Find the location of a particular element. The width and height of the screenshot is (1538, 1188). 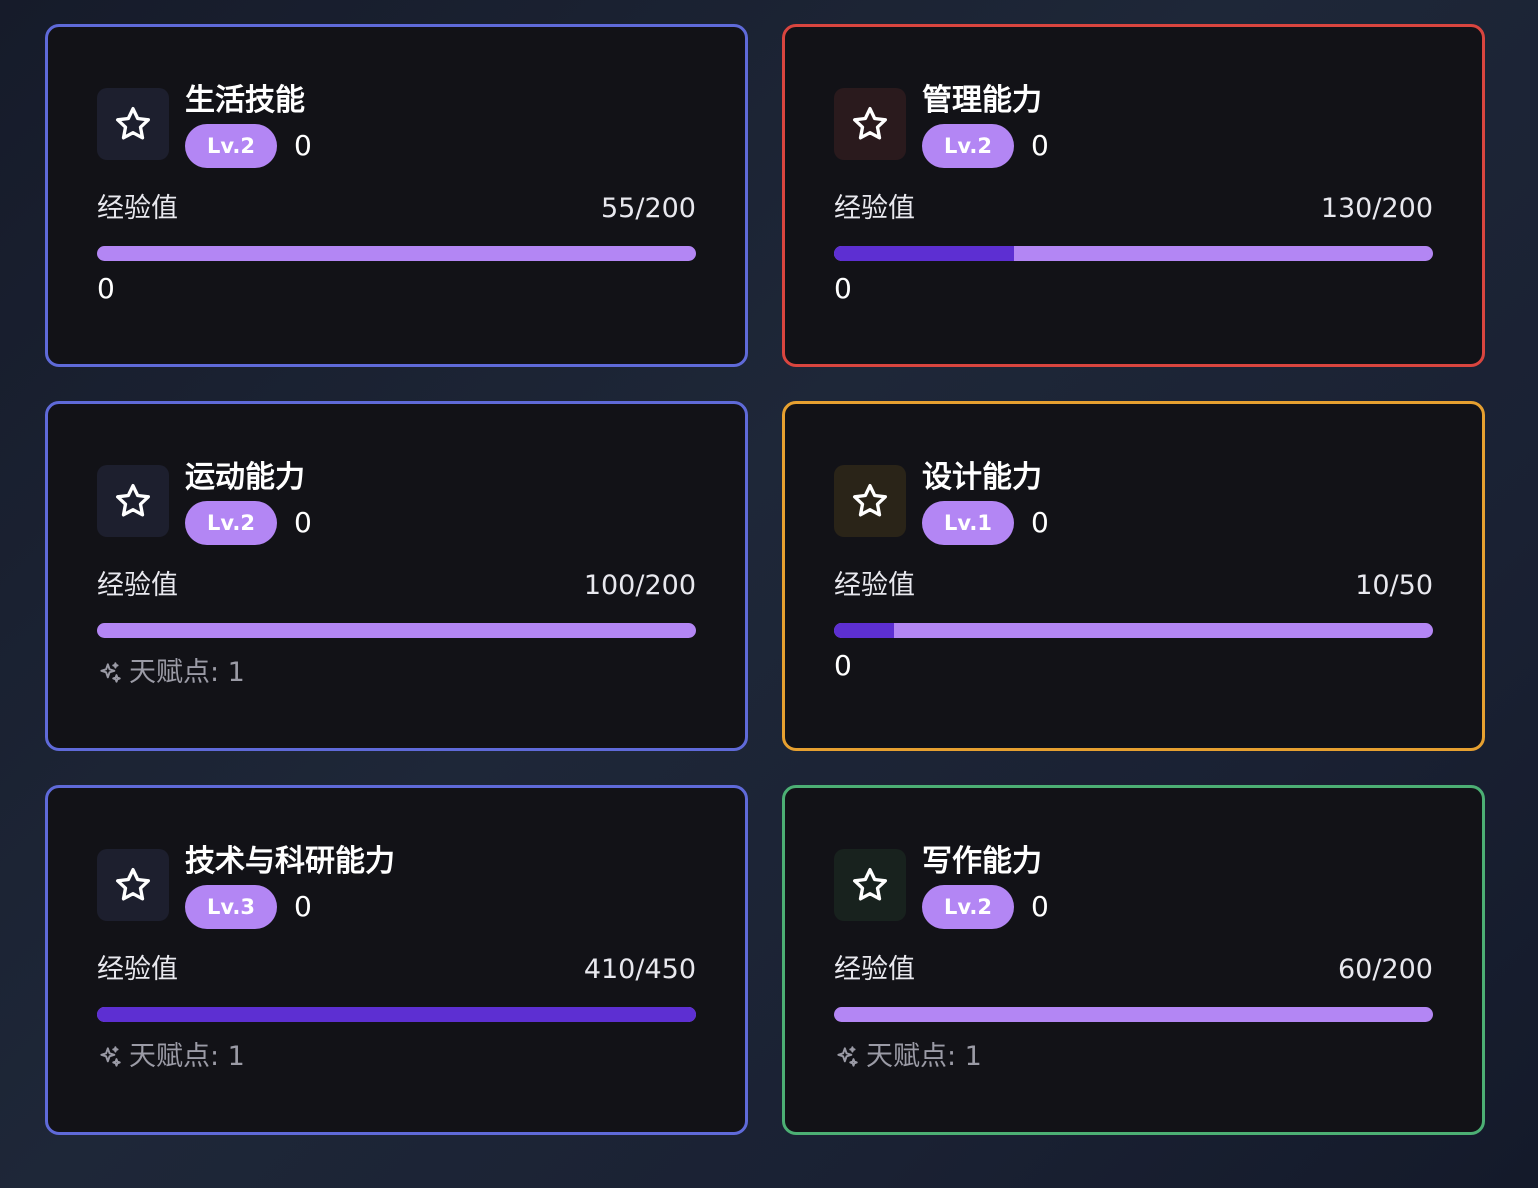

exp-value: 60/200 is located at coordinates (1385, 969).